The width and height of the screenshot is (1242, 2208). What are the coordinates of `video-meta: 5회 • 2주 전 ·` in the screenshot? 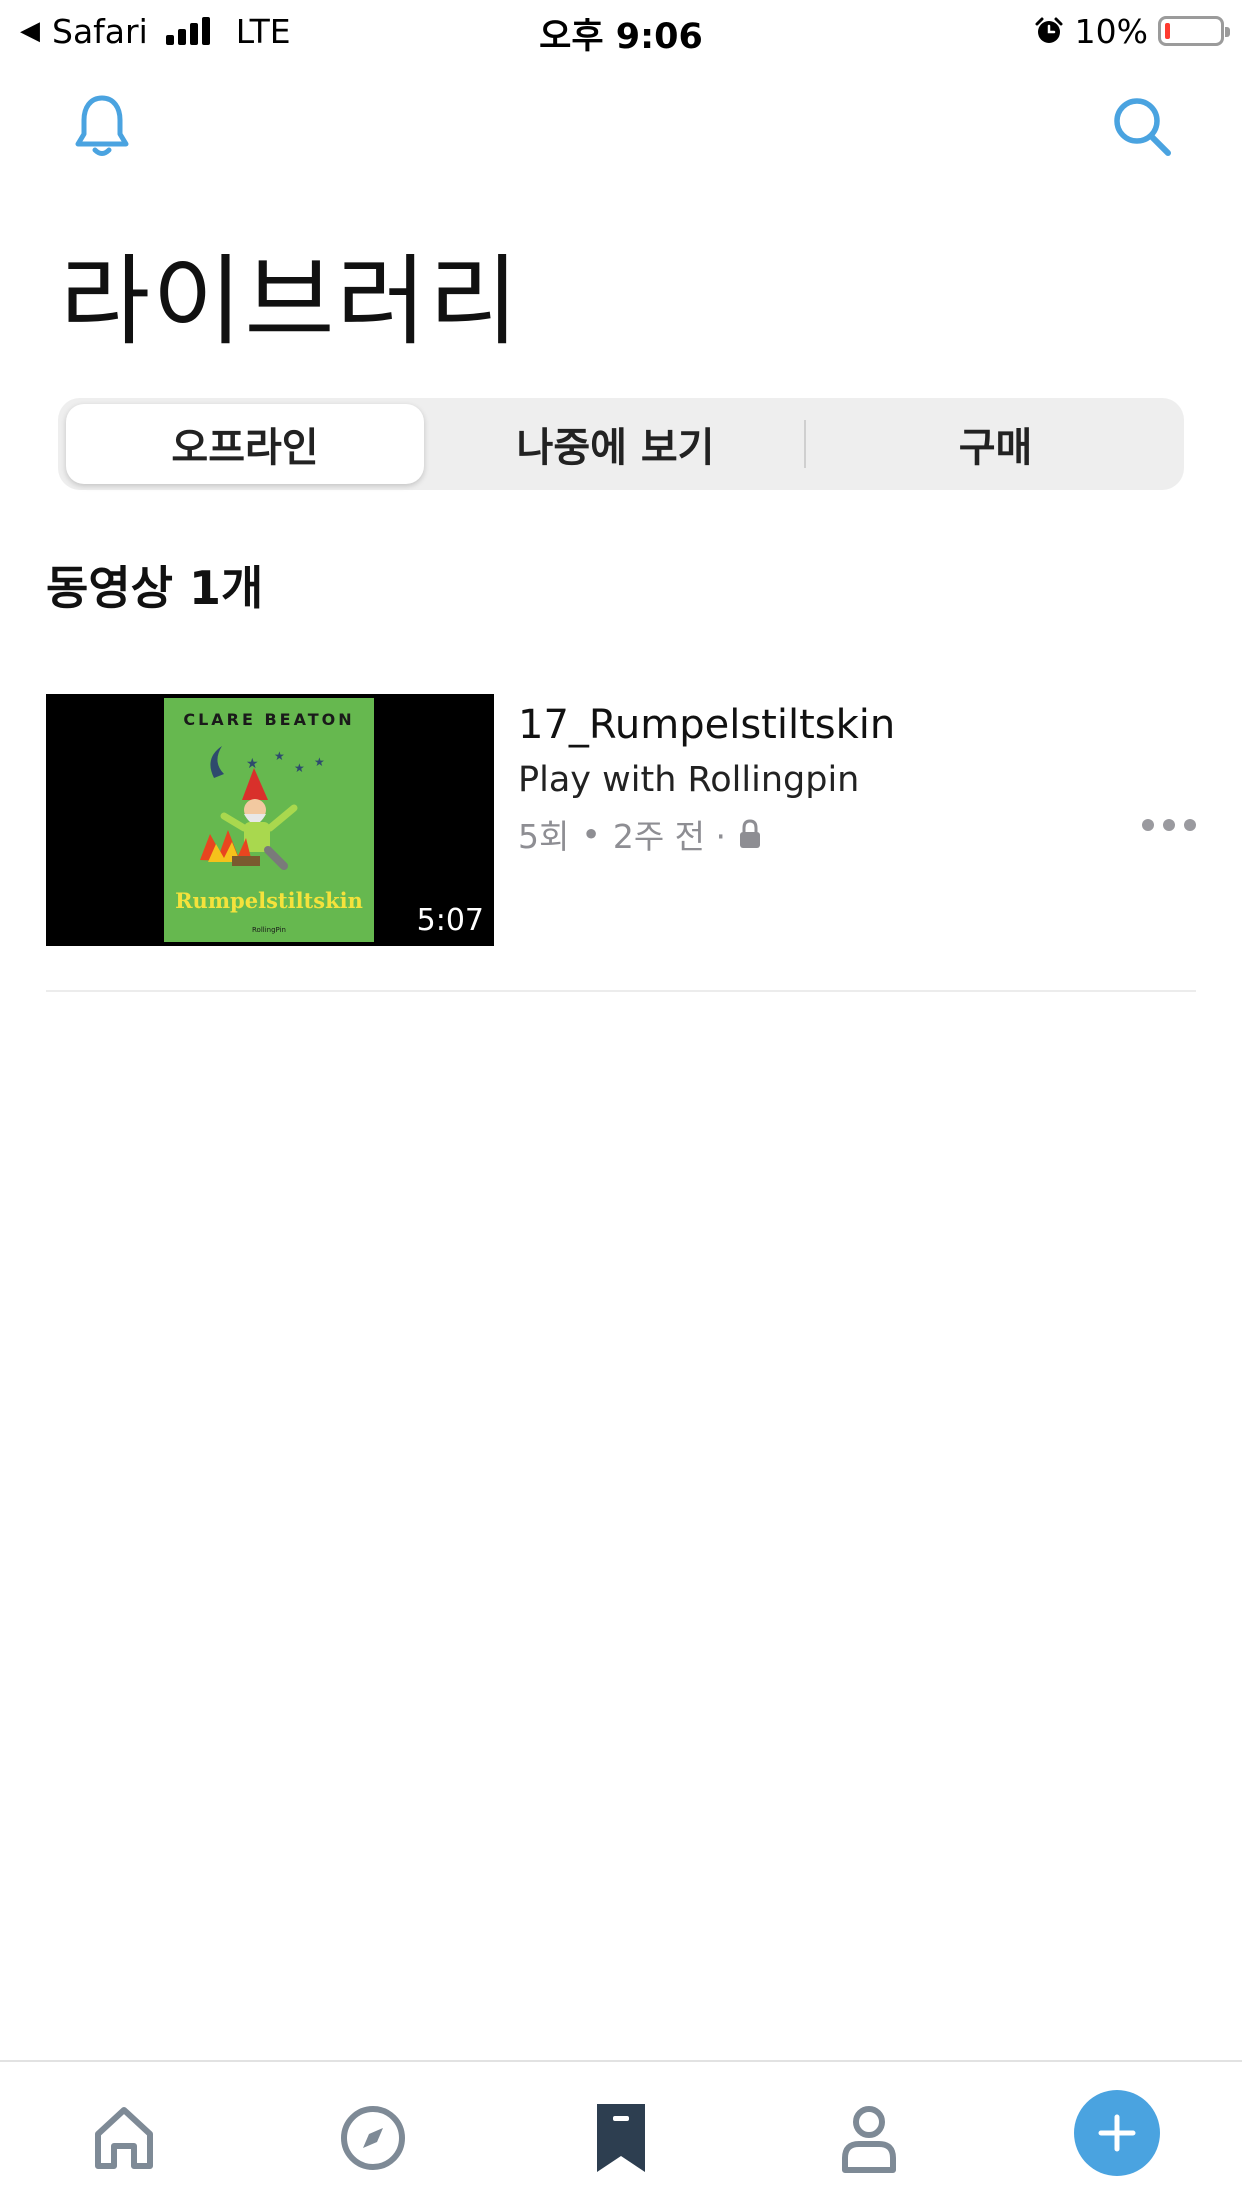 It's located at (640, 834).